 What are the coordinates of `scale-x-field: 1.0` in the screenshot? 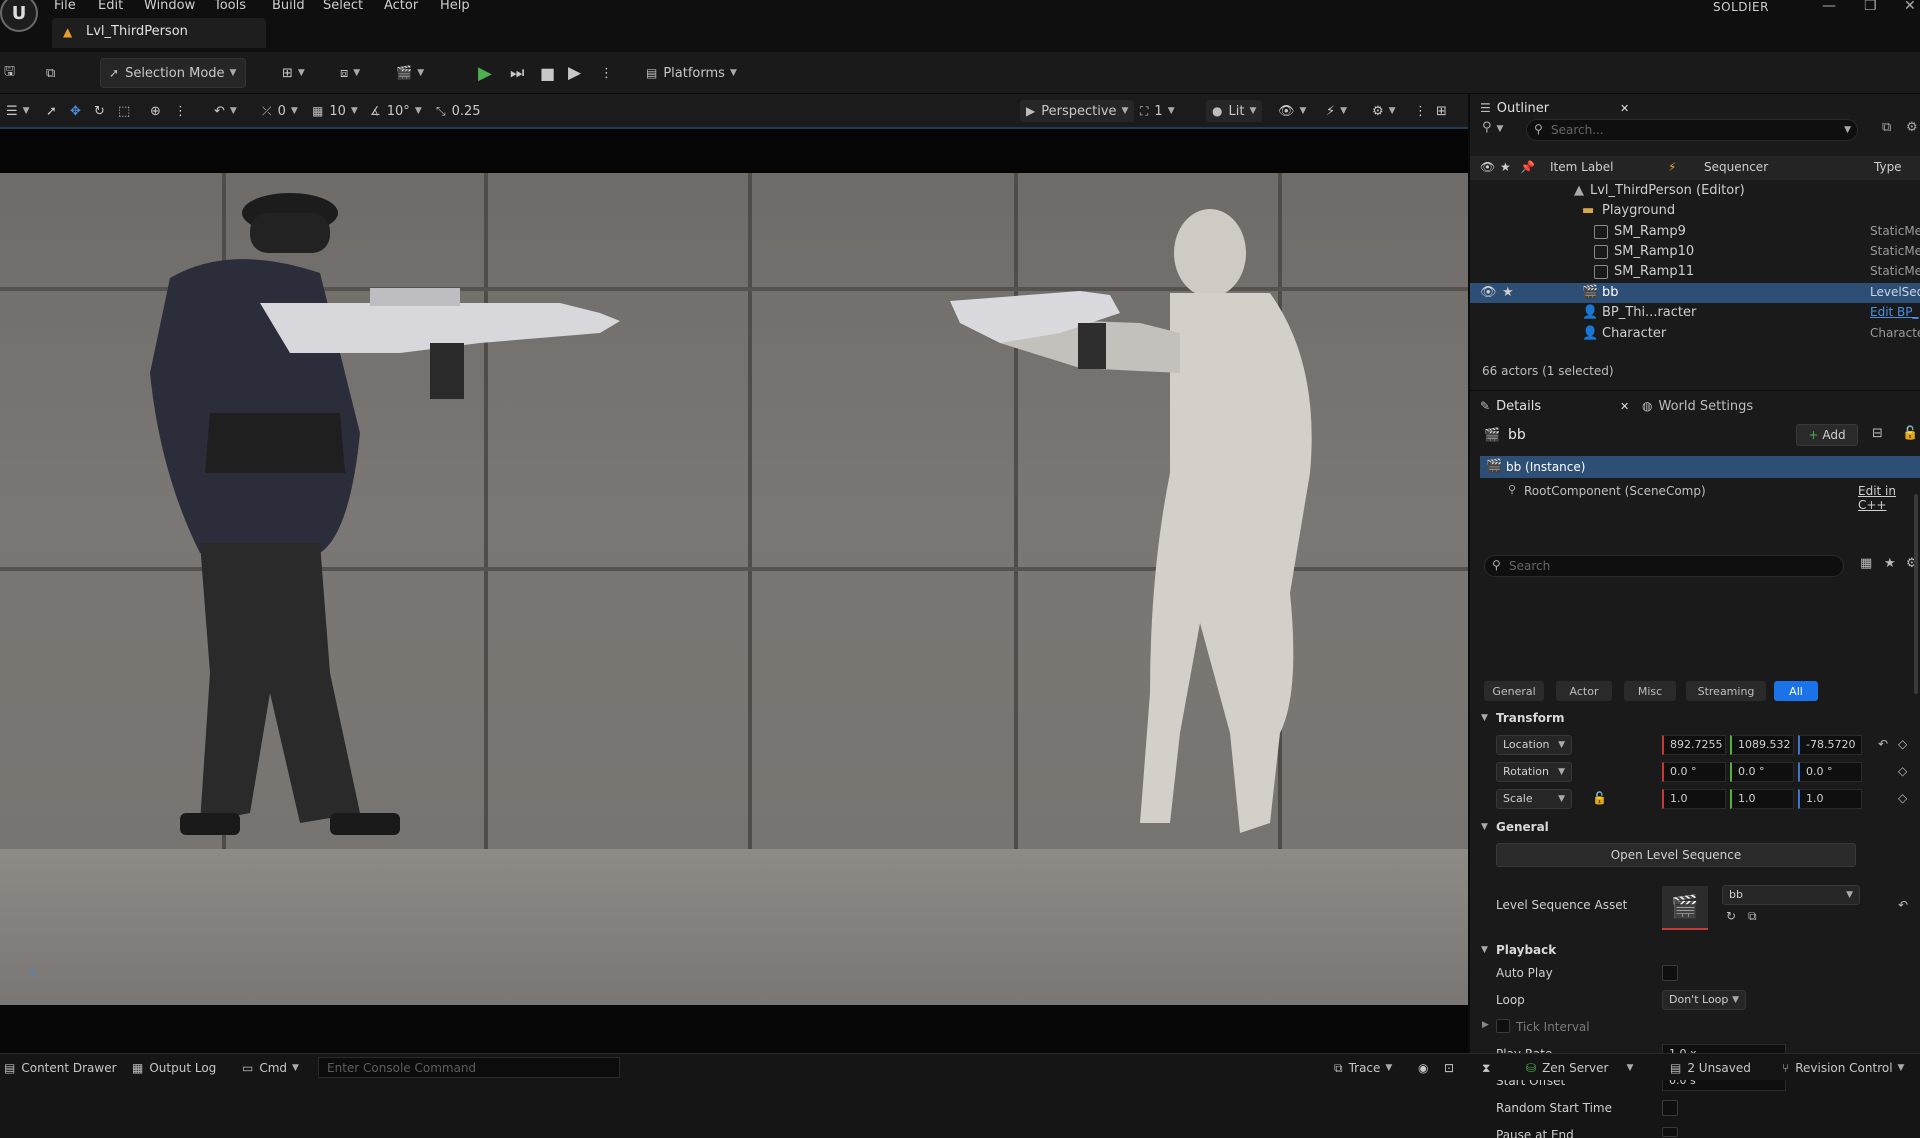 It's located at (1694, 799).